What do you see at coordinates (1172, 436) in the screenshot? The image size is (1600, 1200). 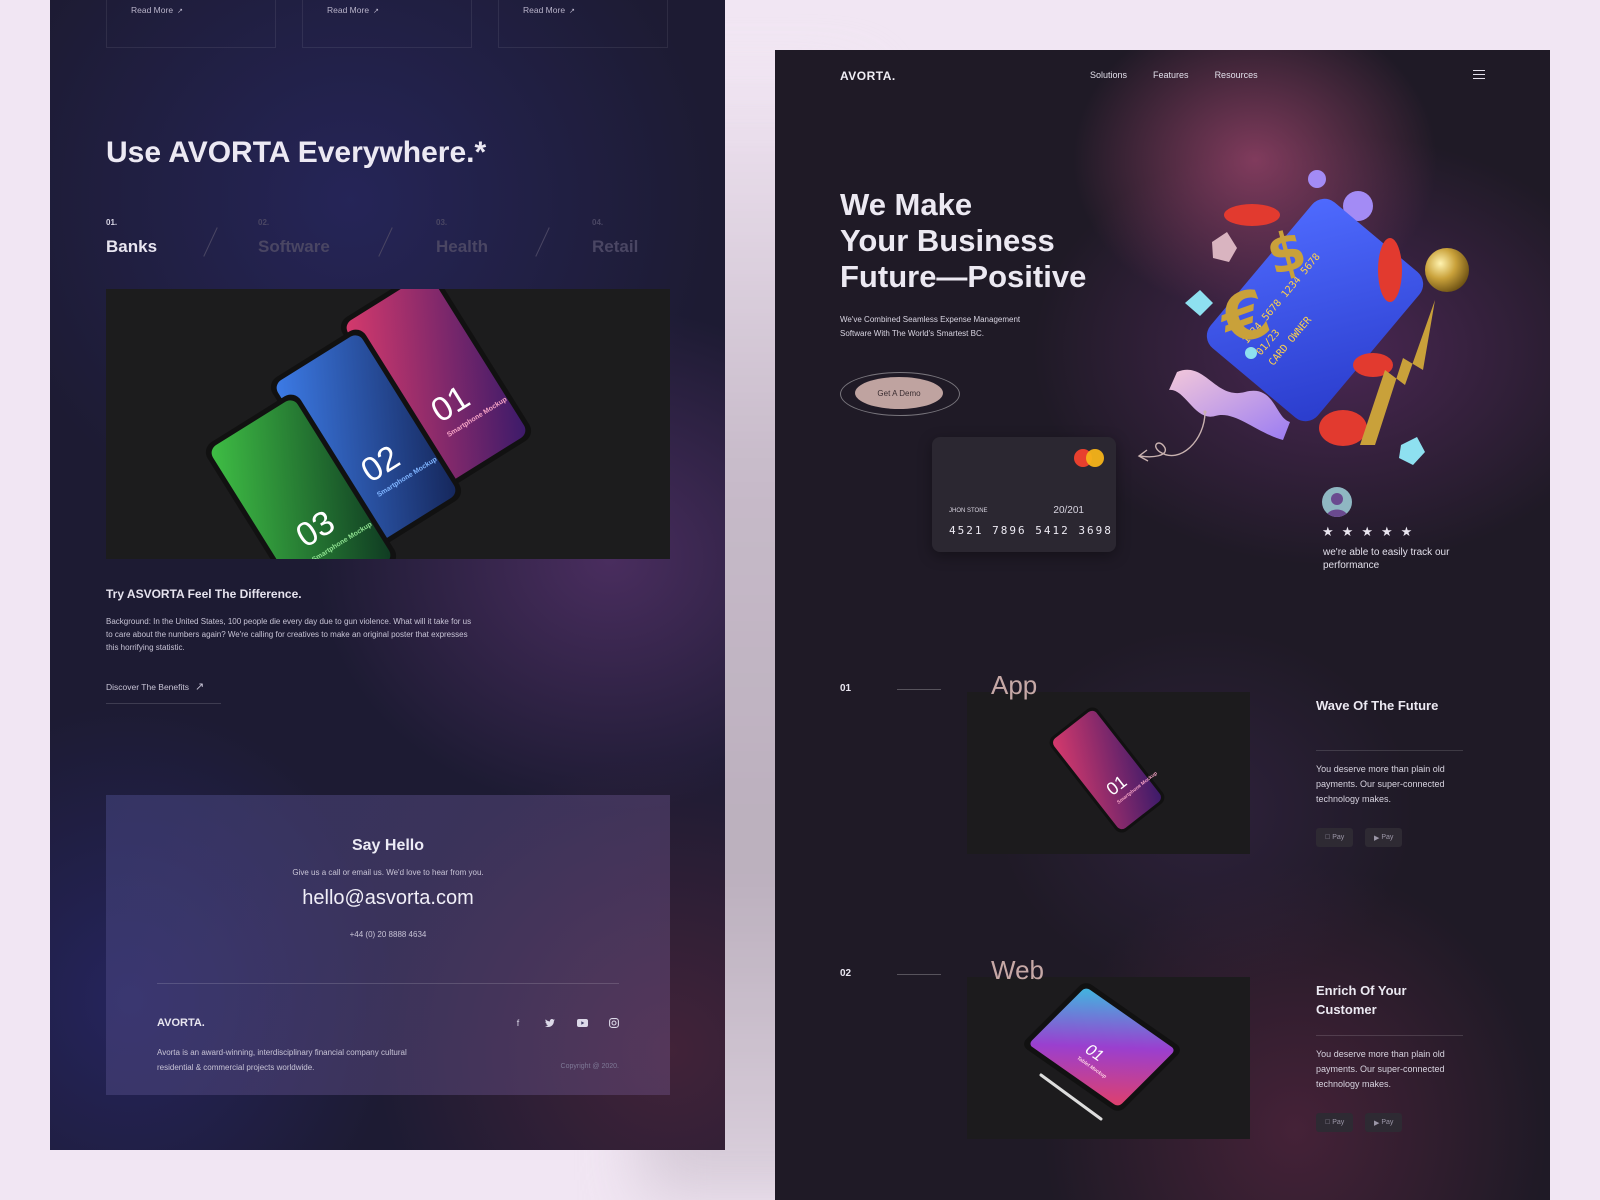 I see `curved-arrow-doodle` at bounding box center [1172, 436].